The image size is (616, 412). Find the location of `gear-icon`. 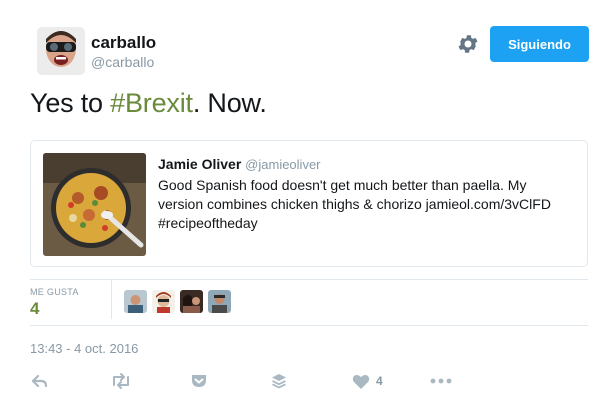

gear-icon is located at coordinates (468, 44).